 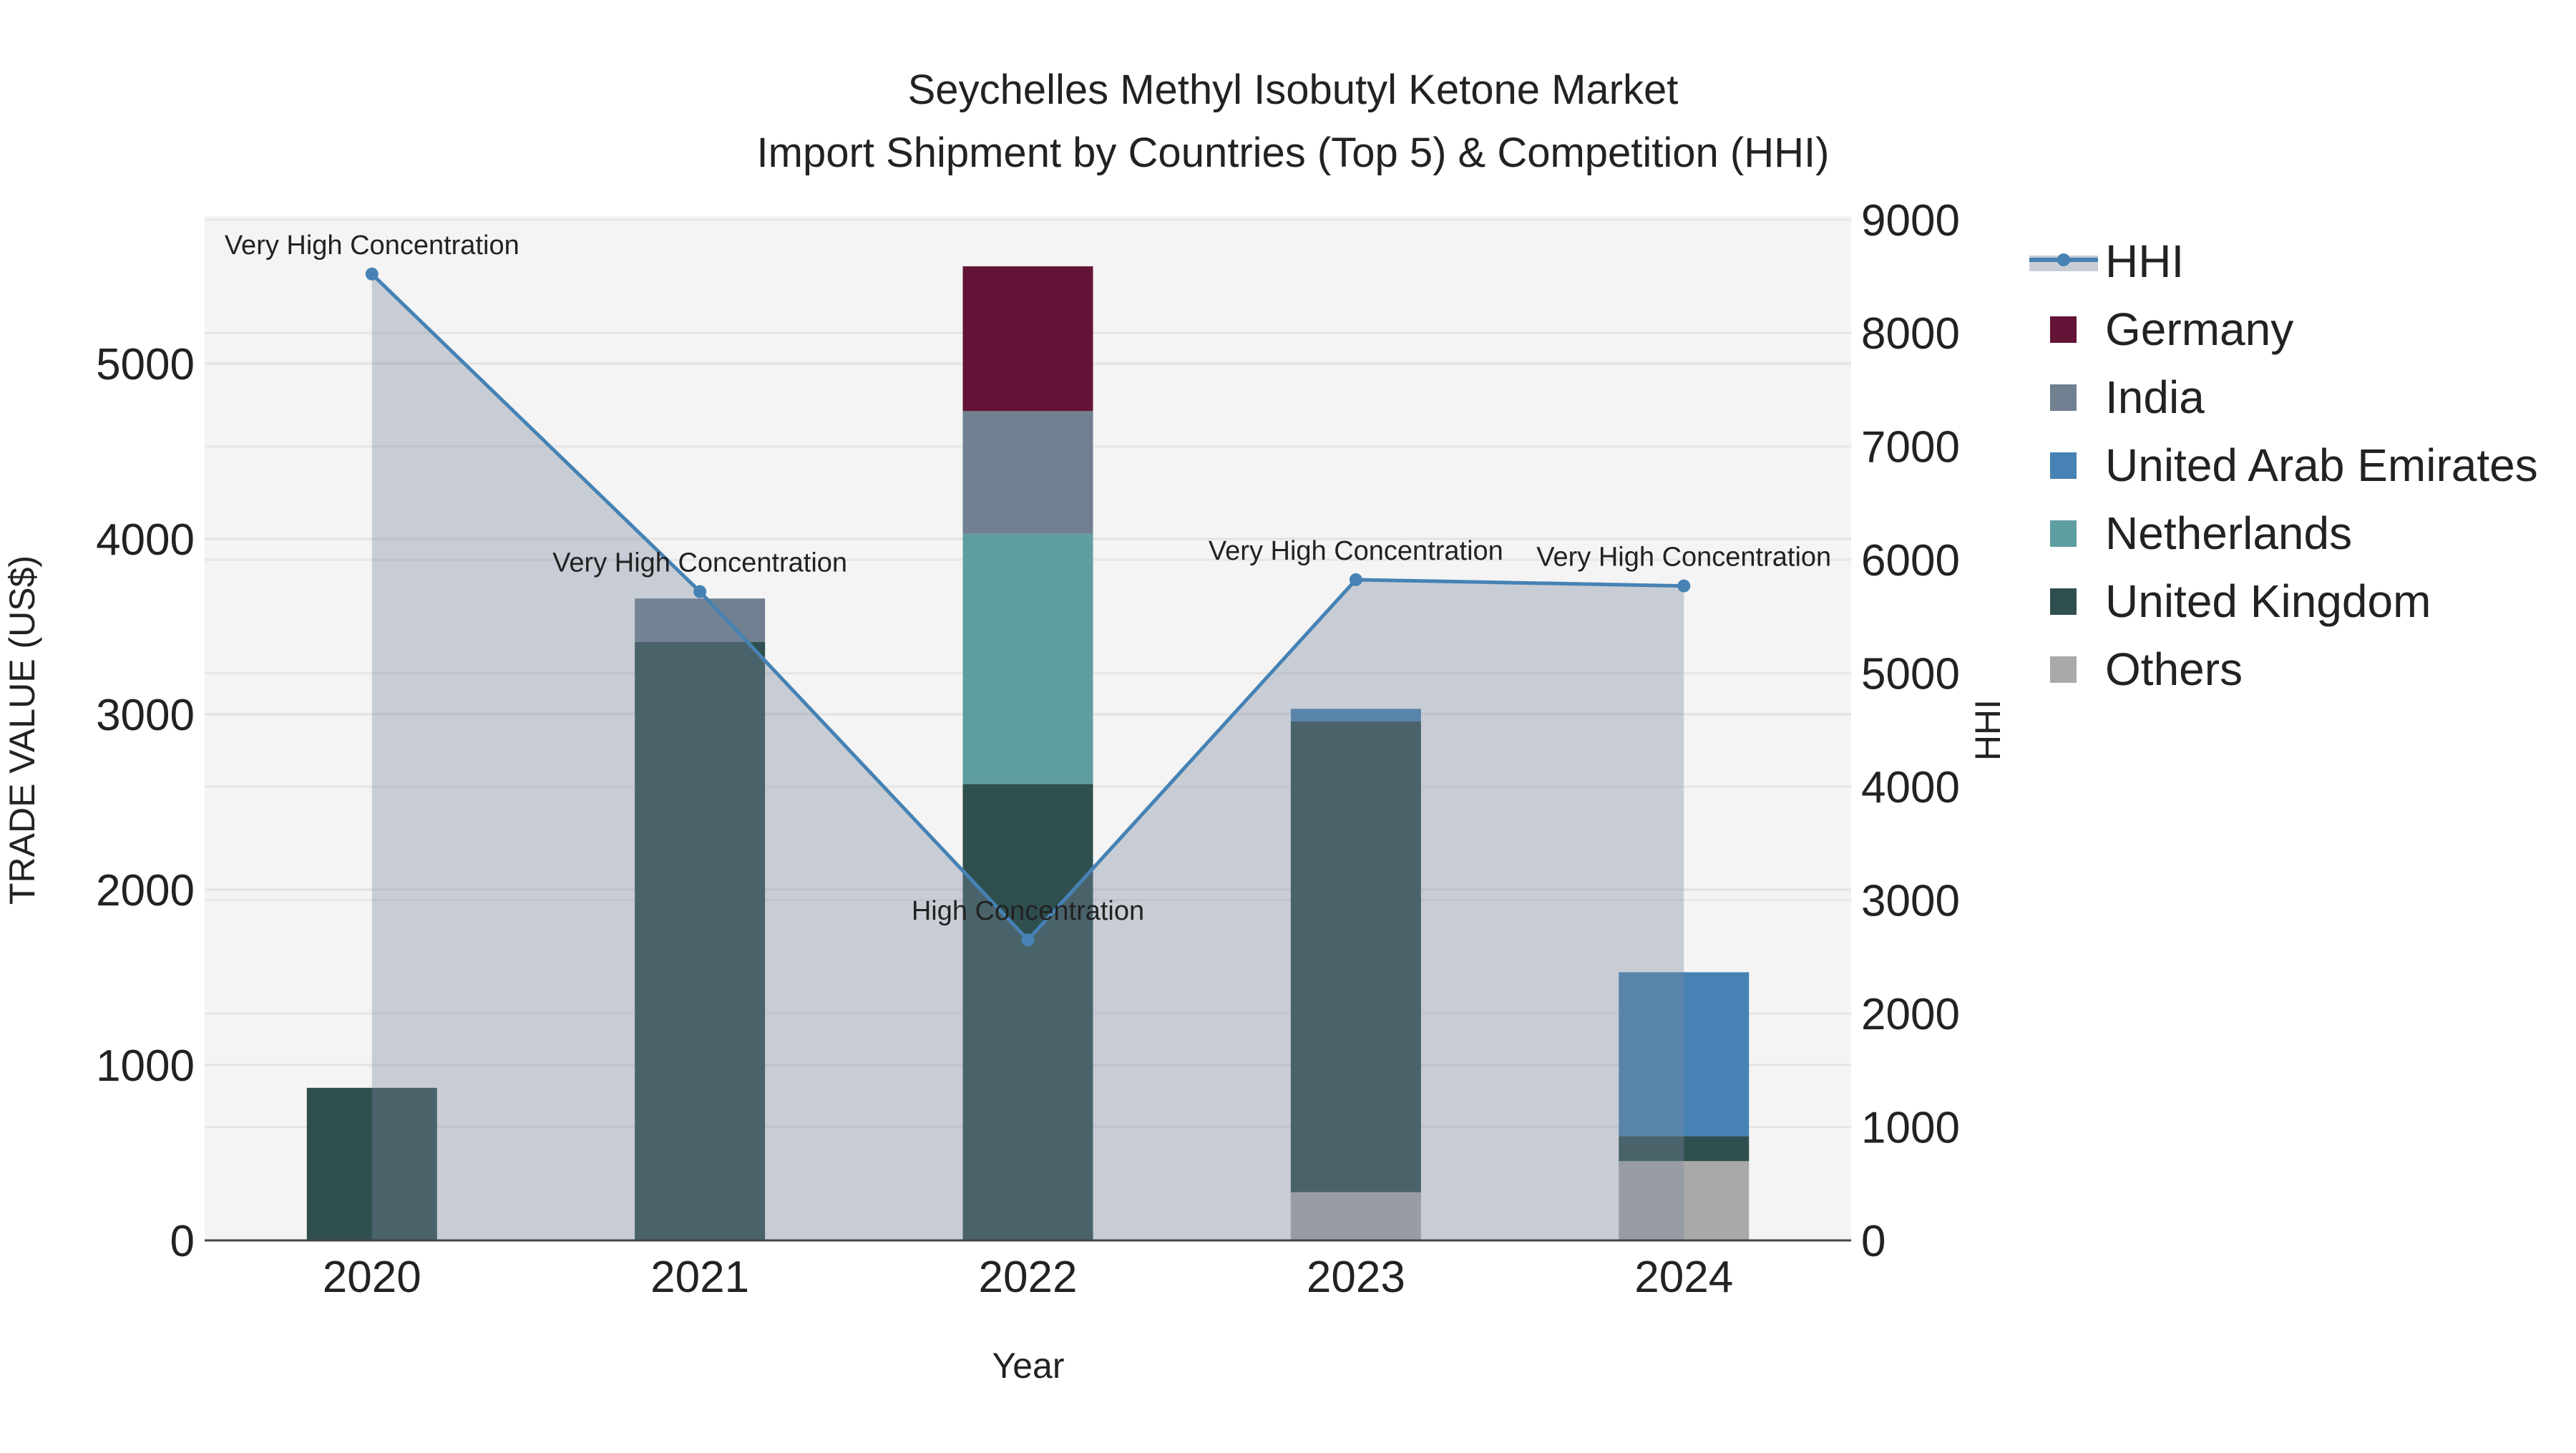 What do you see at coordinates (1027, 339) in the screenshot?
I see `bar-germany-2022` at bounding box center [1027, 339].